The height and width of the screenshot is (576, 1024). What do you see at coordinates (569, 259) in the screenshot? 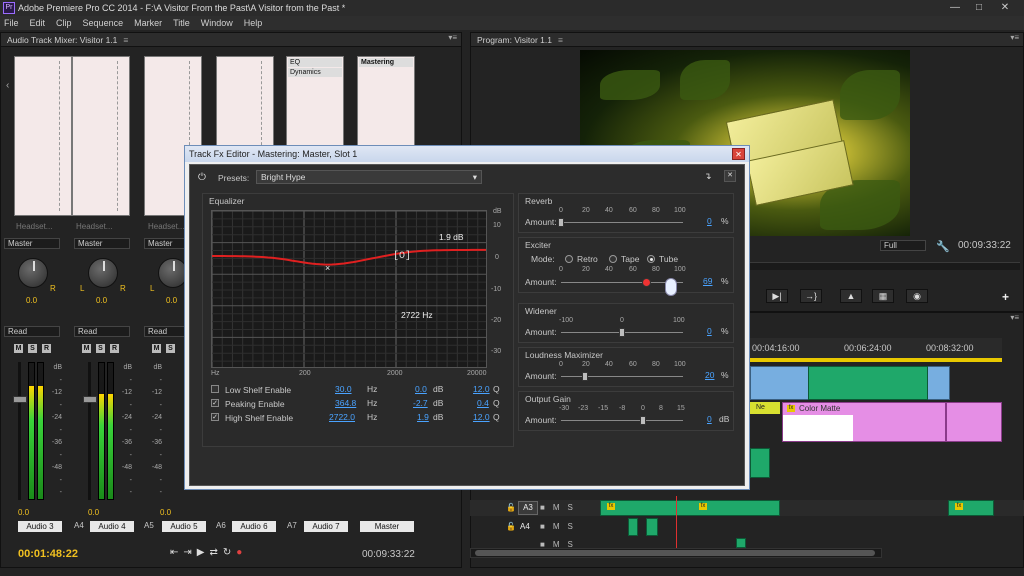
I see `exciter-mode-retro-radio` at bounding box center [569, 259].